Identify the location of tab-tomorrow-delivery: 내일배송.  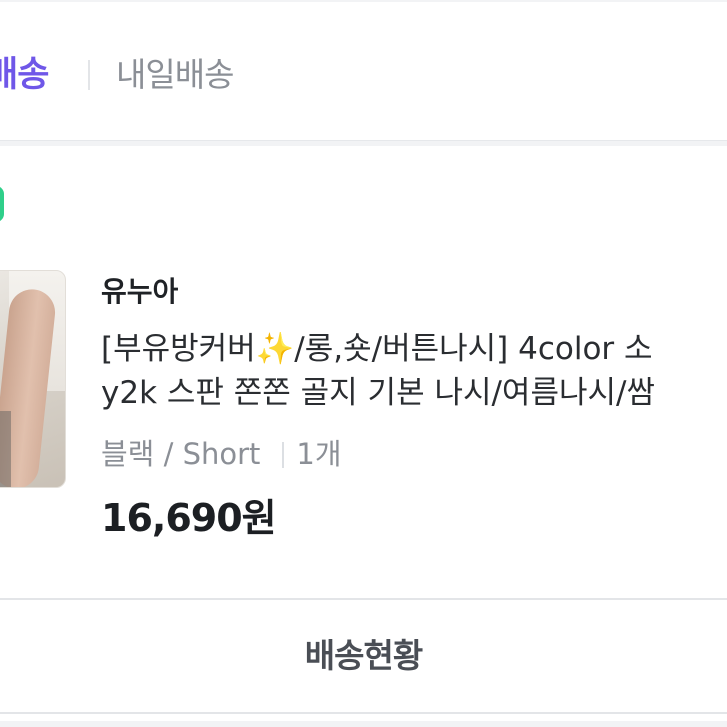
(175, 75).